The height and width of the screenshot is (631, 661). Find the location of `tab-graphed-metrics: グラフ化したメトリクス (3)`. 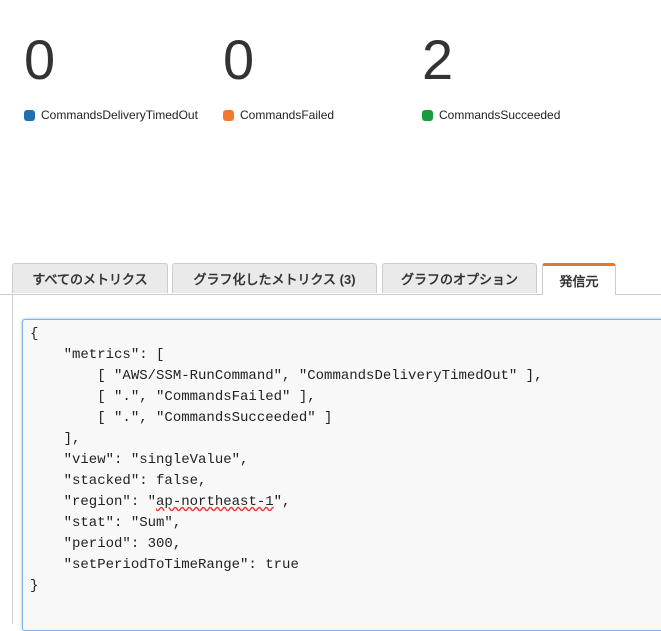

tab-graphed-metrics: グラフ化したメトリクス (3) is located at coordinates (274, 278).